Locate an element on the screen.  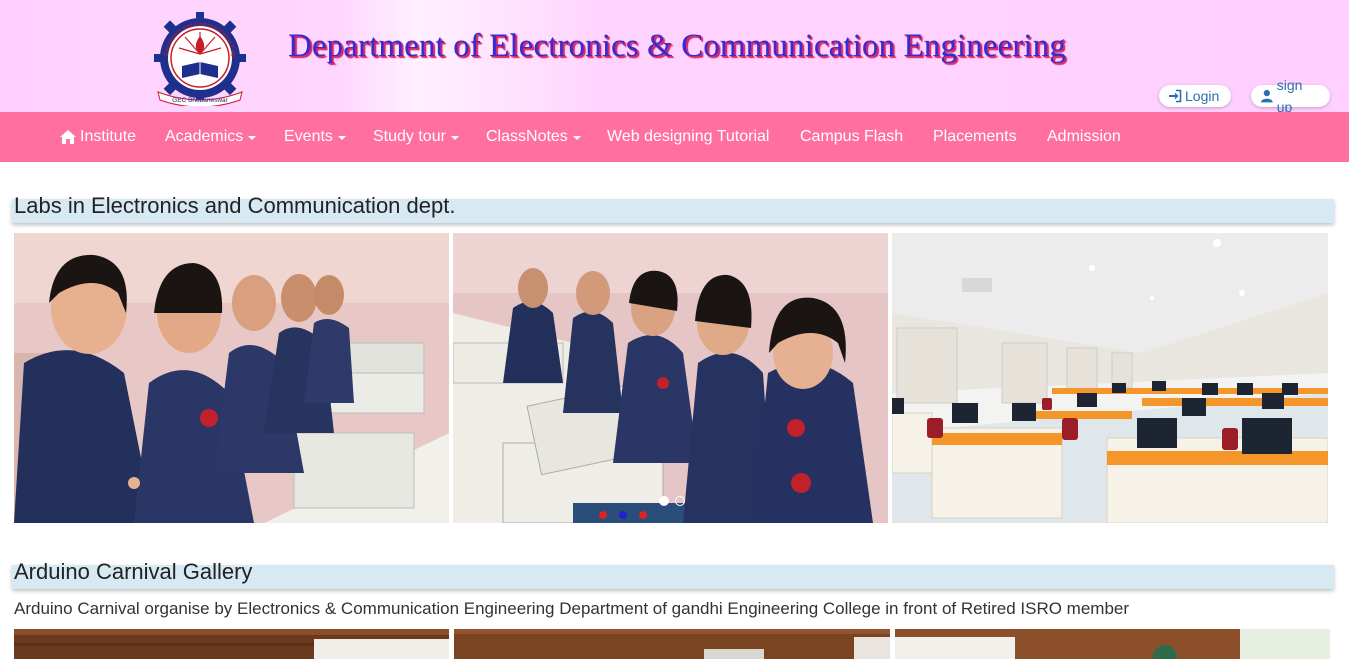
user-icon is located at coordinates (1266, 96).